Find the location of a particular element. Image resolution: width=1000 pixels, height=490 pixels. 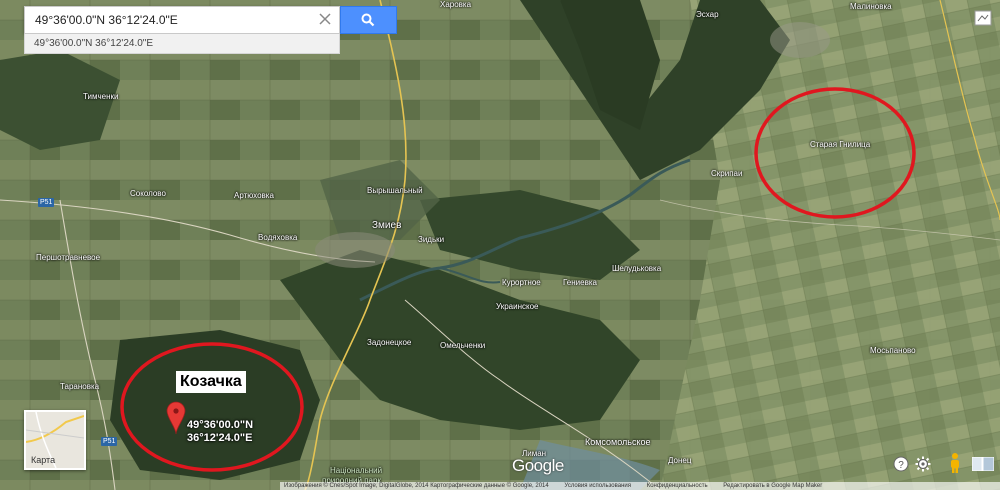

pegman-icon is located at coordinates (955, 463).